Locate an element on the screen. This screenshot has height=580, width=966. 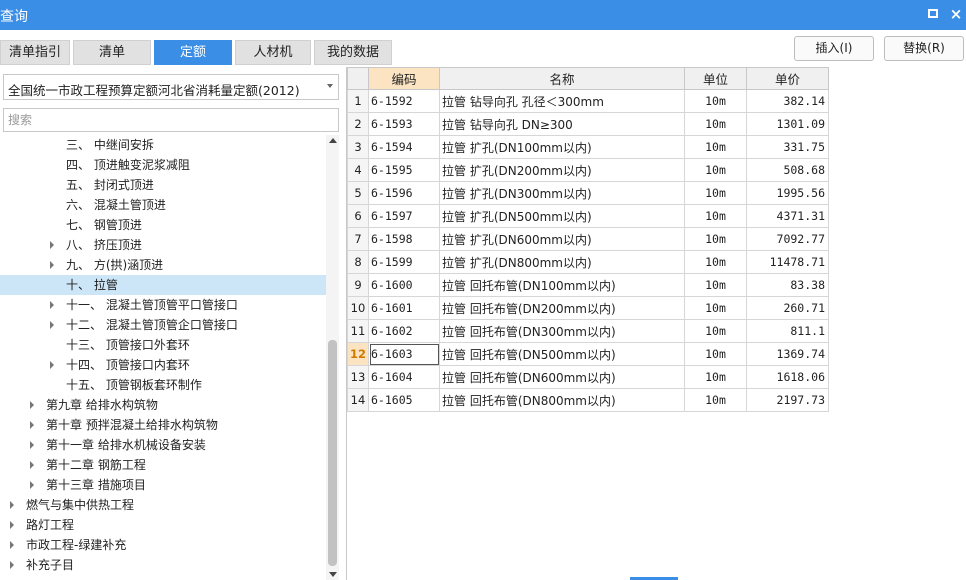
table-row: 8 6-1599 拉管 扩孔(DN800mm以内) 10m 11478.71 is located at coordinates (588, 262).